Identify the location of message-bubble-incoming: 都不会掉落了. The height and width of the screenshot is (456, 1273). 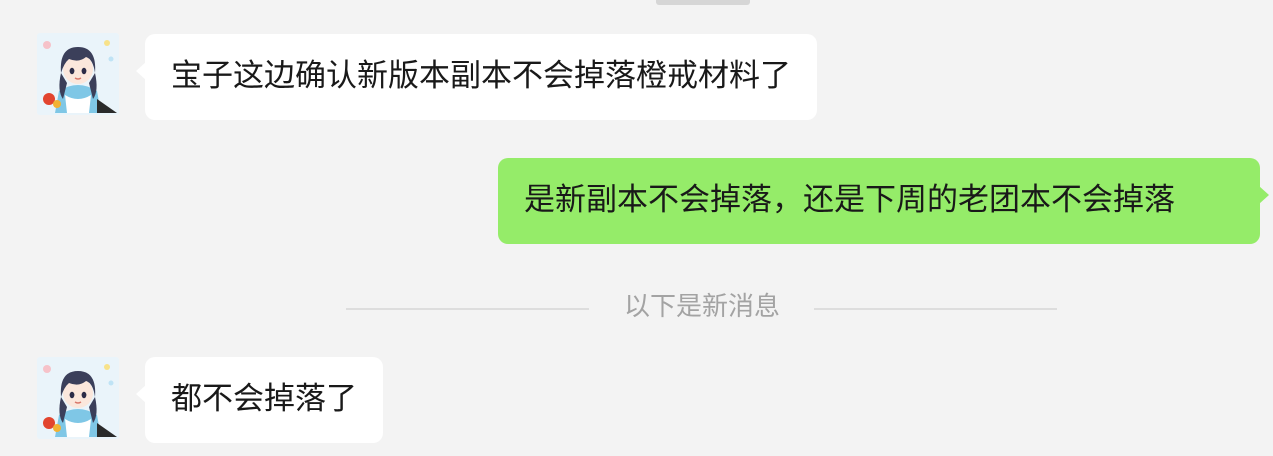
(259, 400).